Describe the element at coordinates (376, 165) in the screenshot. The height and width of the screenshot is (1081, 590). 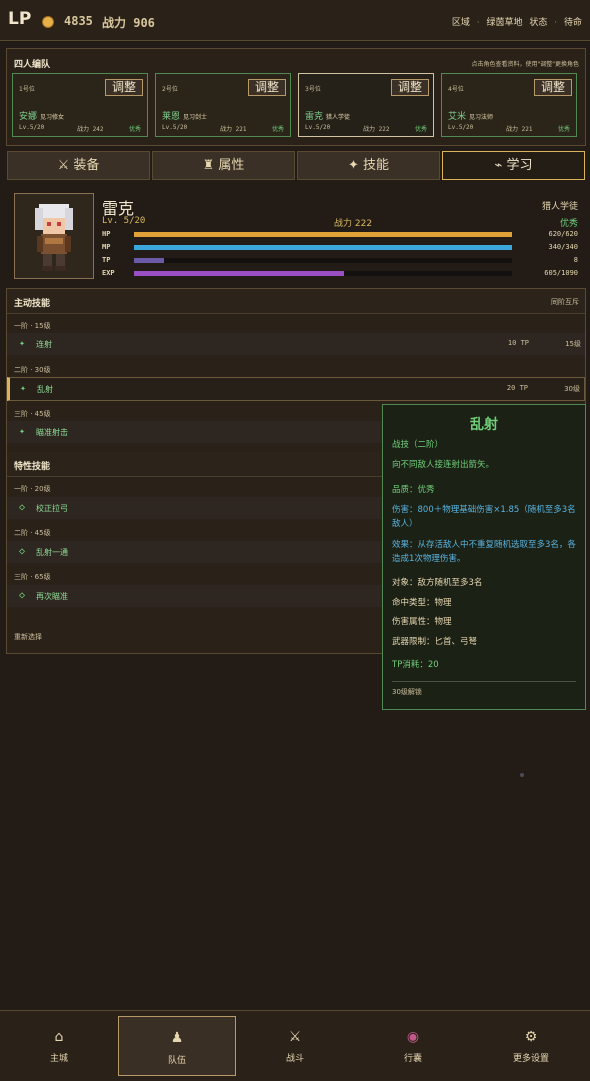
I see `tab-label: 技能` at that location.